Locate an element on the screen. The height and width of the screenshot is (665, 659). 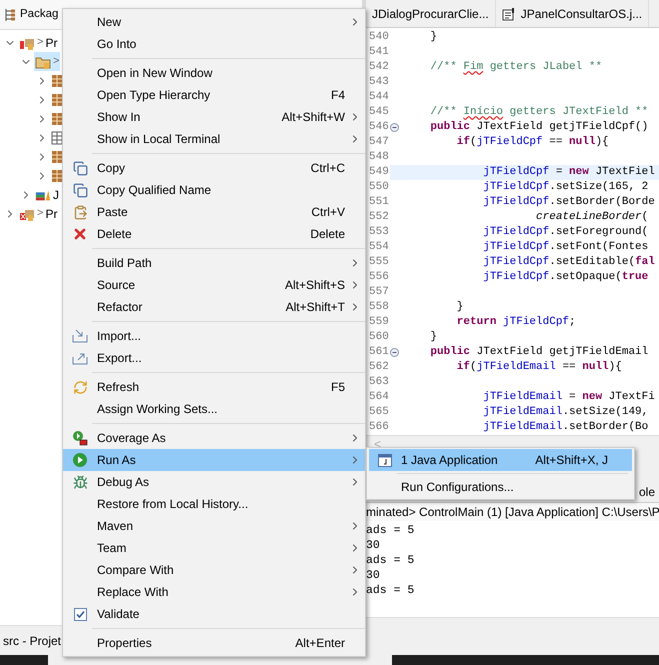
code-text: jTFieldEmail = new JTextFi is located at coordinates (568, 398).